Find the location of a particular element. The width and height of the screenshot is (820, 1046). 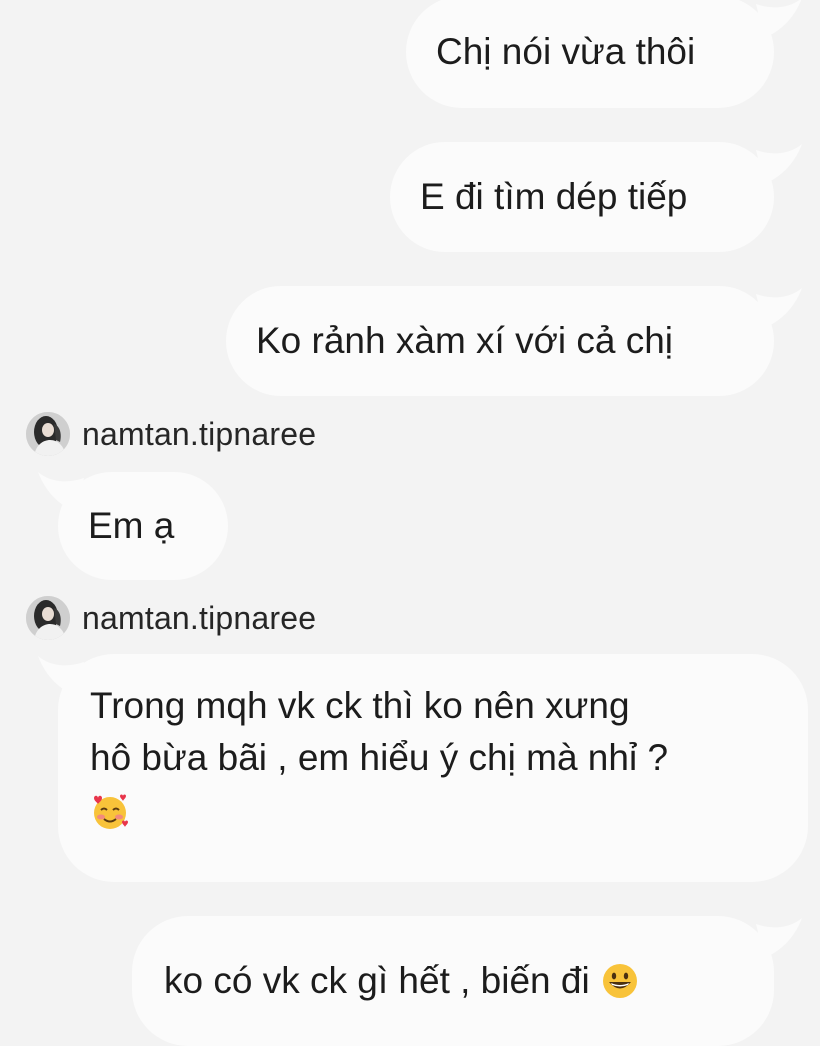

message-text-line: Trong mqh vk ck thì ko nên xưng is located at coordinates (360, 705).